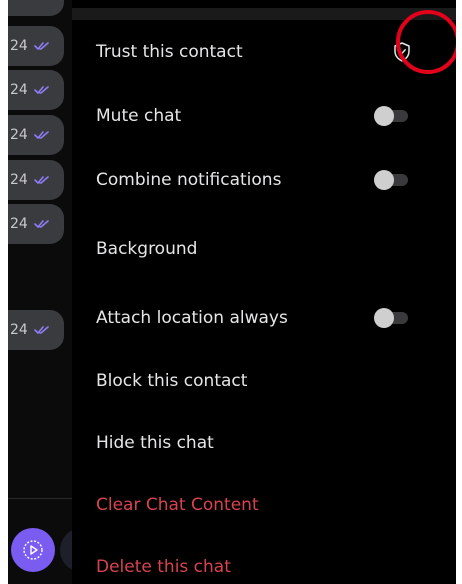  Describe the element at coordinates (268, 180) in the screenshot. I see `menu-item-combine-notifications: Combine notifications` at that location.